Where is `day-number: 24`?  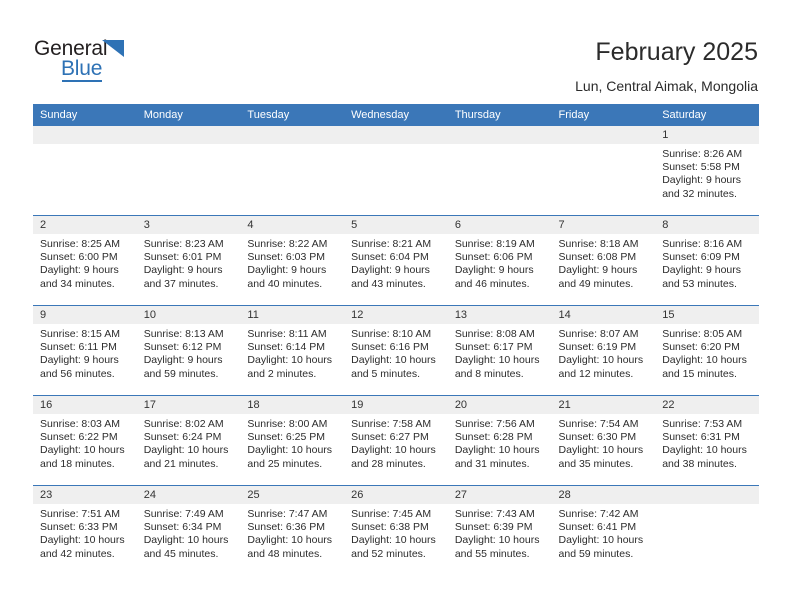 day-number: 24 is located at coordinates (188, 495).